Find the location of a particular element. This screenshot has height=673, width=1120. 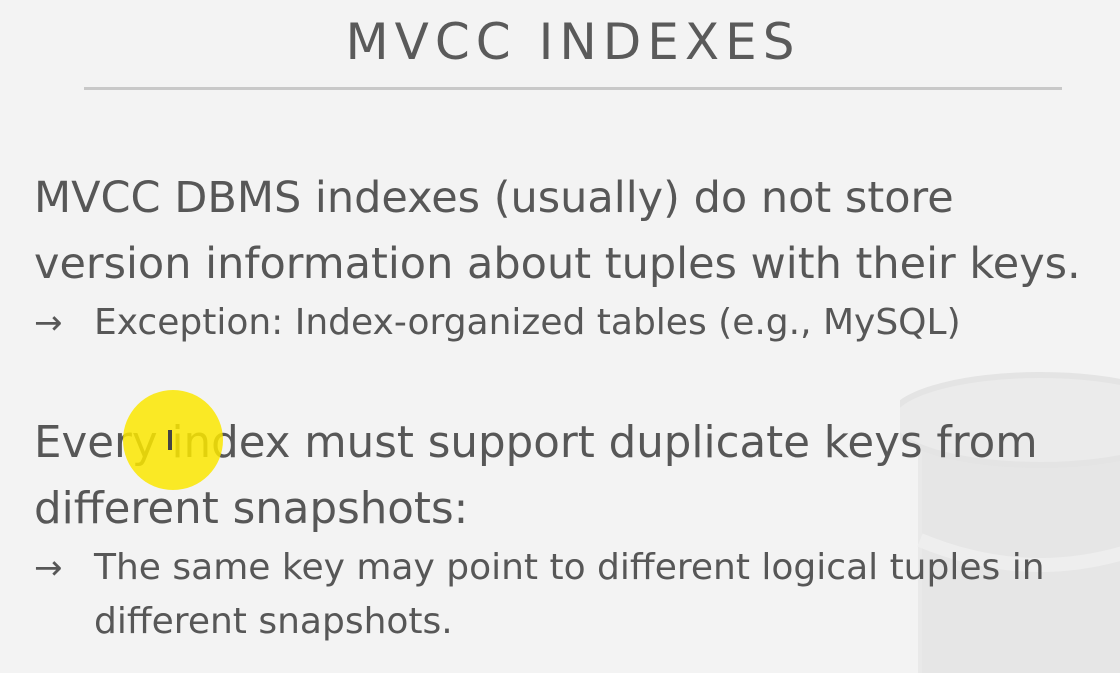

slide-title: MVCC INDEXES is located at coordinates (573, 42).